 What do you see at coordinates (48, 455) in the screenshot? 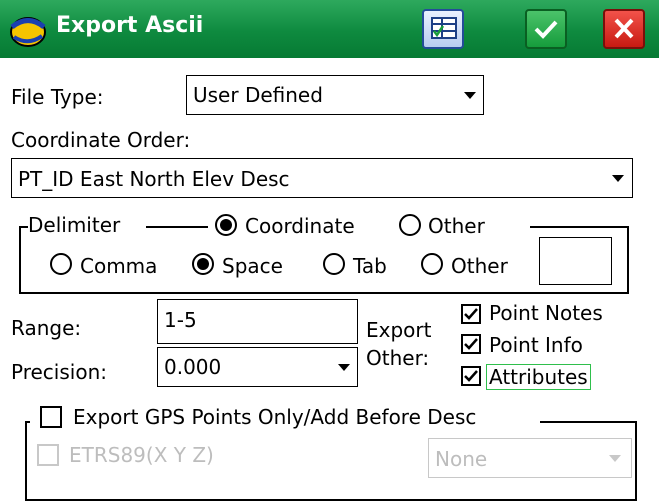
I see `etrs89-checkbox` at bounding box center [48, 455].